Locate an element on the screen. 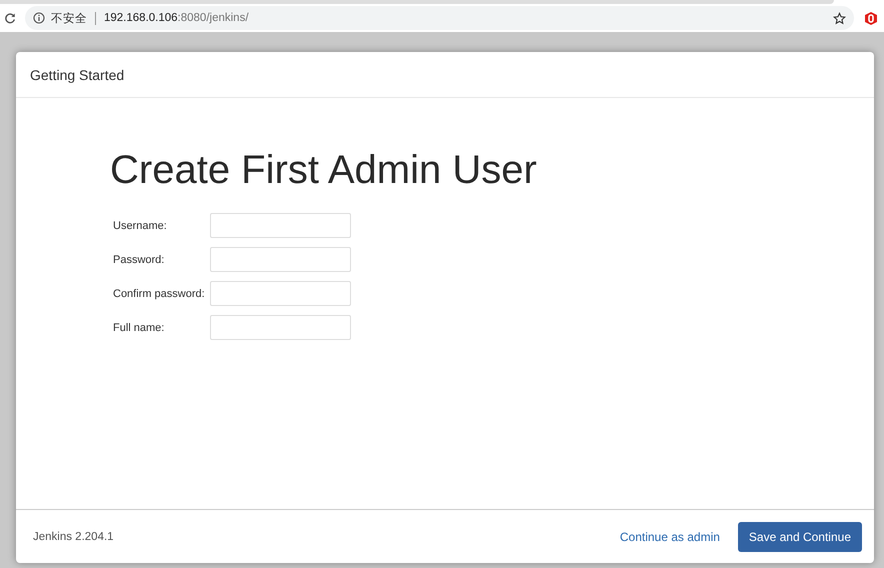  continue-as-admin-link: Continue as admin is located at coordinates (670, 537).